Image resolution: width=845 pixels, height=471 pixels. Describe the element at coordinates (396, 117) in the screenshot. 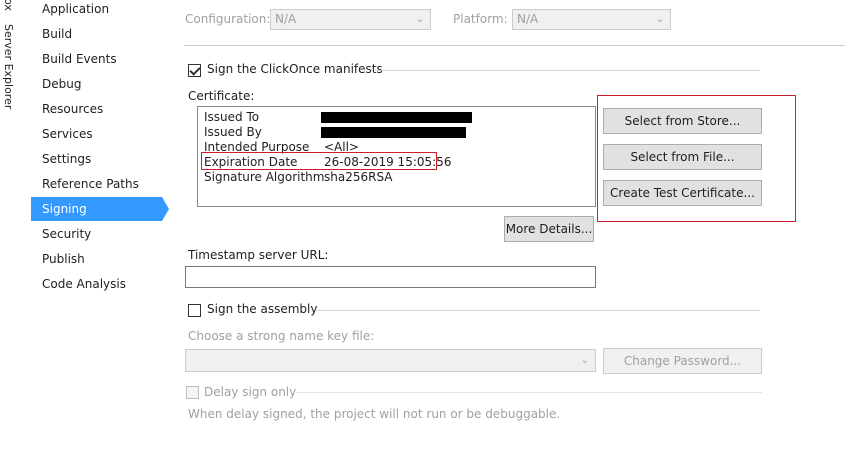

I see `redacted-issued-to` at that location.